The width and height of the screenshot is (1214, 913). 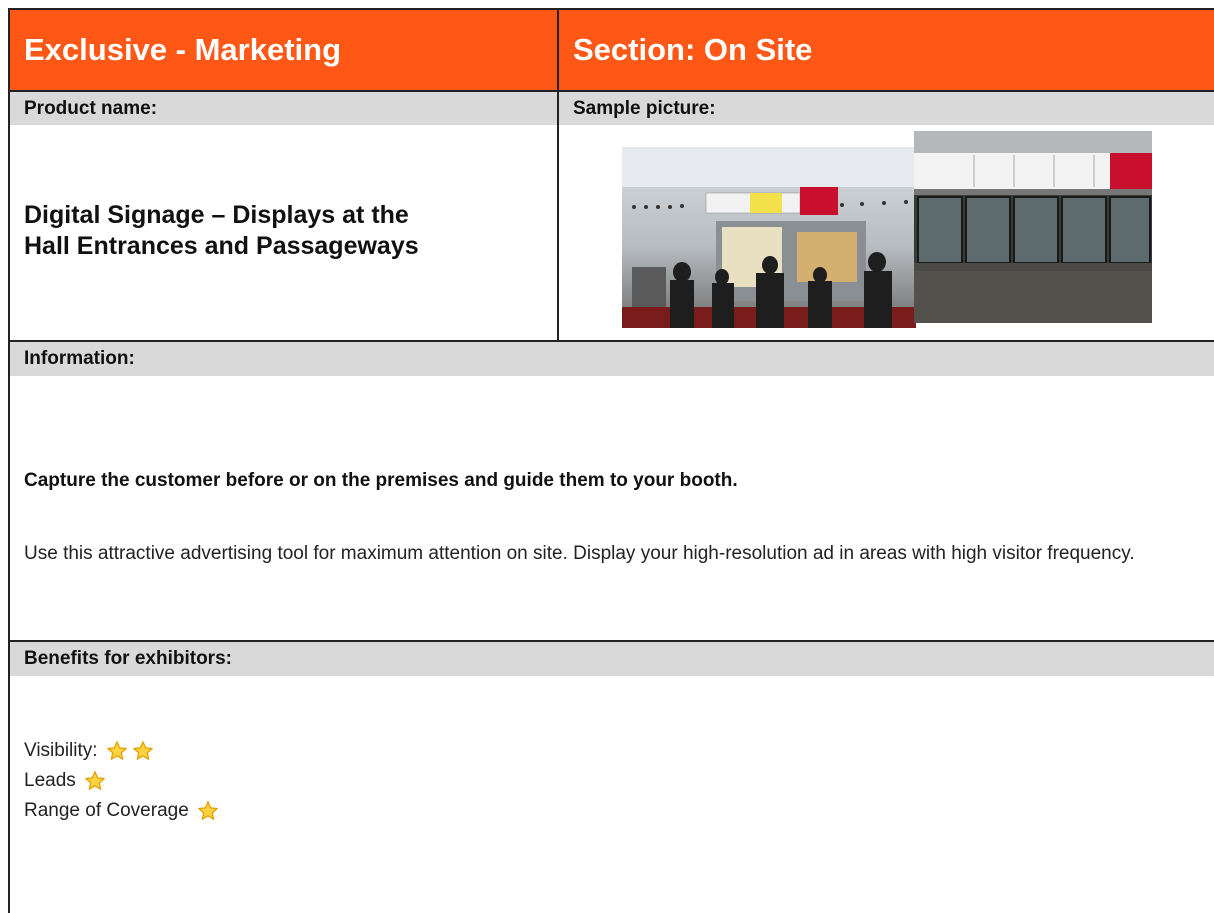 I want to click on benefit-label: Visibility:, so click(x=61, y=750).